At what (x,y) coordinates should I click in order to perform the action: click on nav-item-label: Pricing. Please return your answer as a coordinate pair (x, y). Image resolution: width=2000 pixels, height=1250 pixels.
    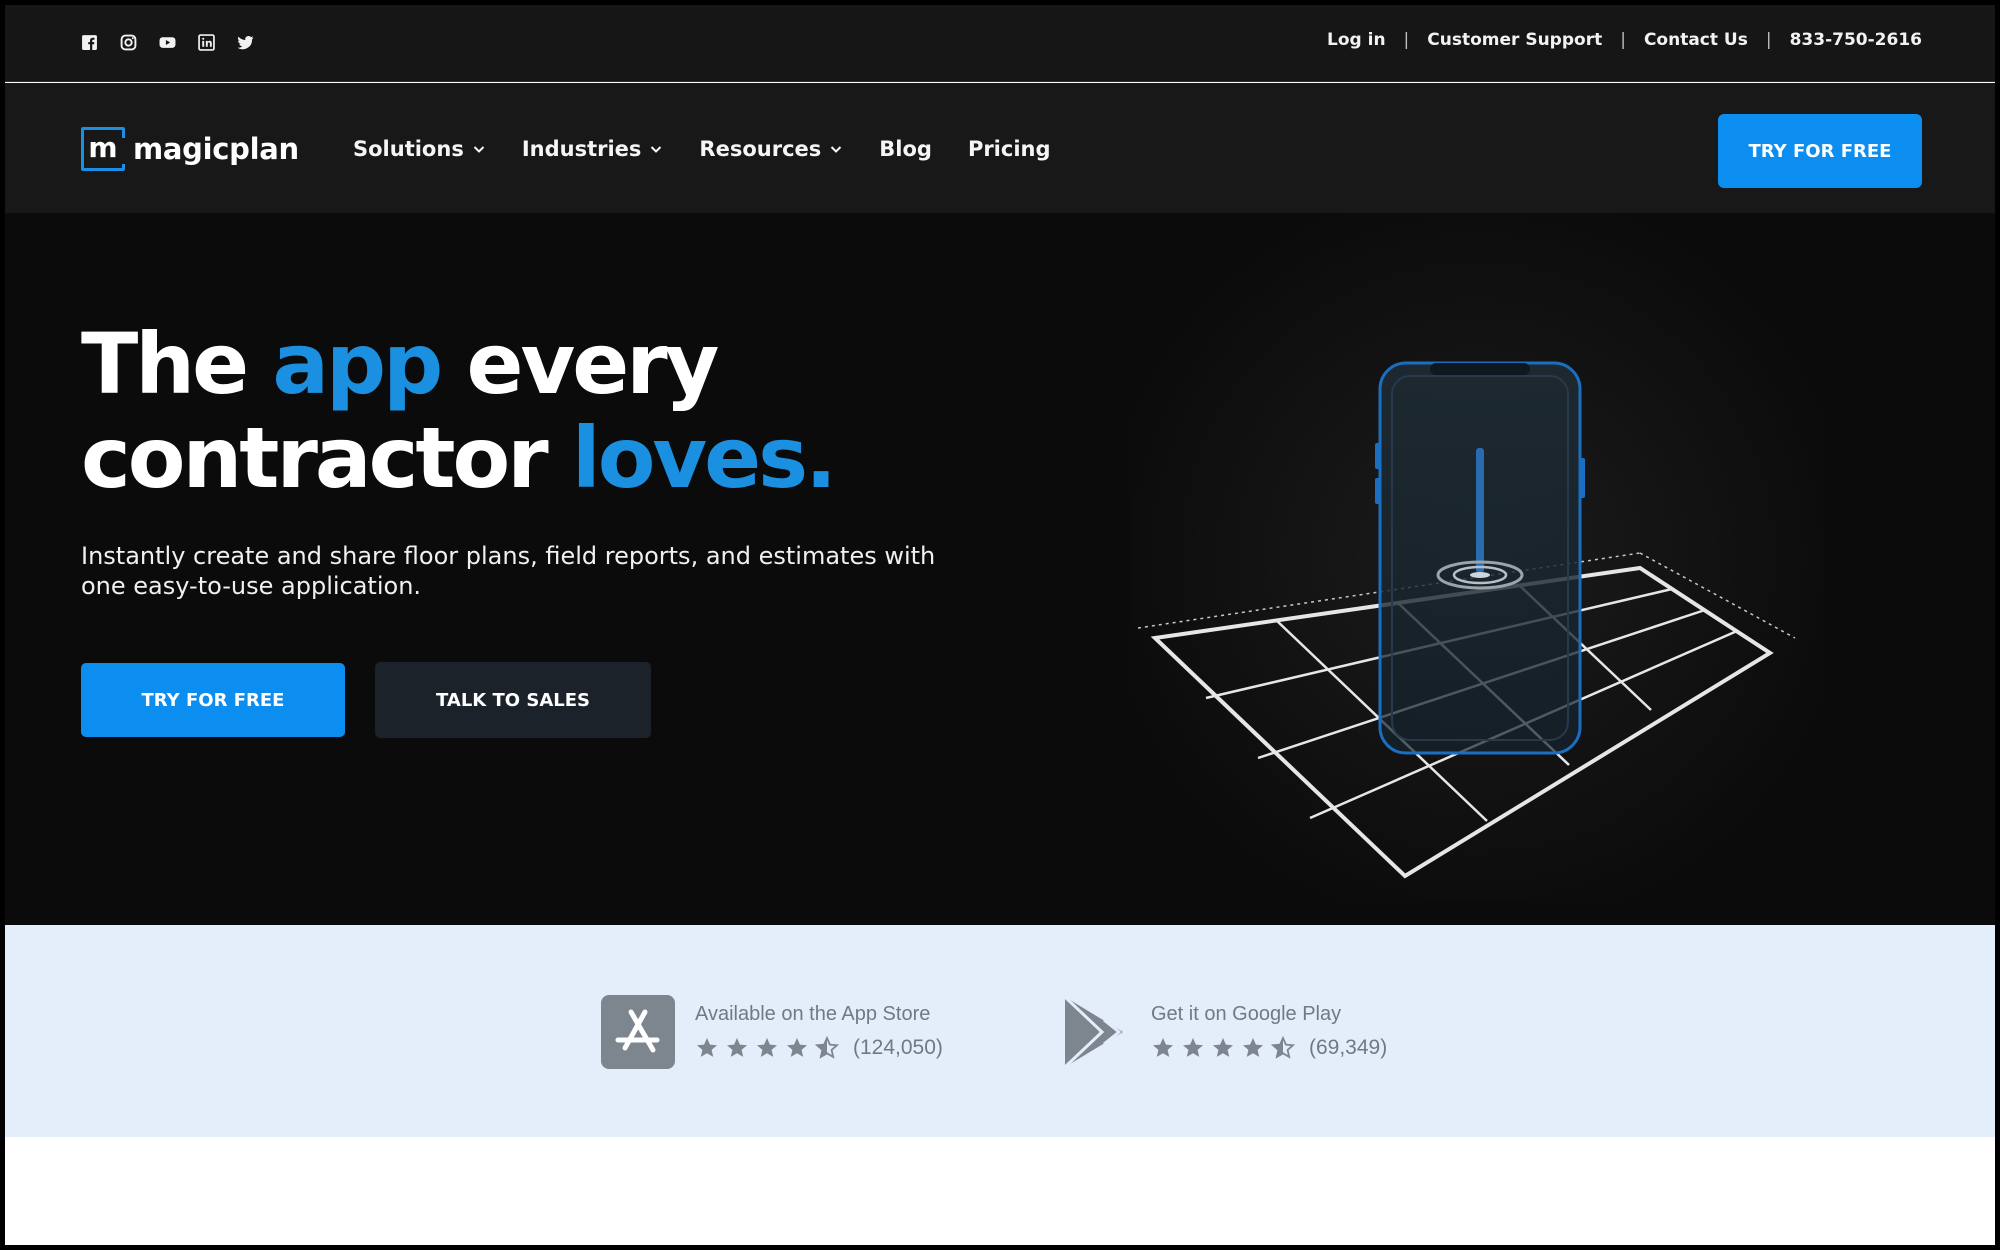
    Looking at the image, I should click on (1009, 149).